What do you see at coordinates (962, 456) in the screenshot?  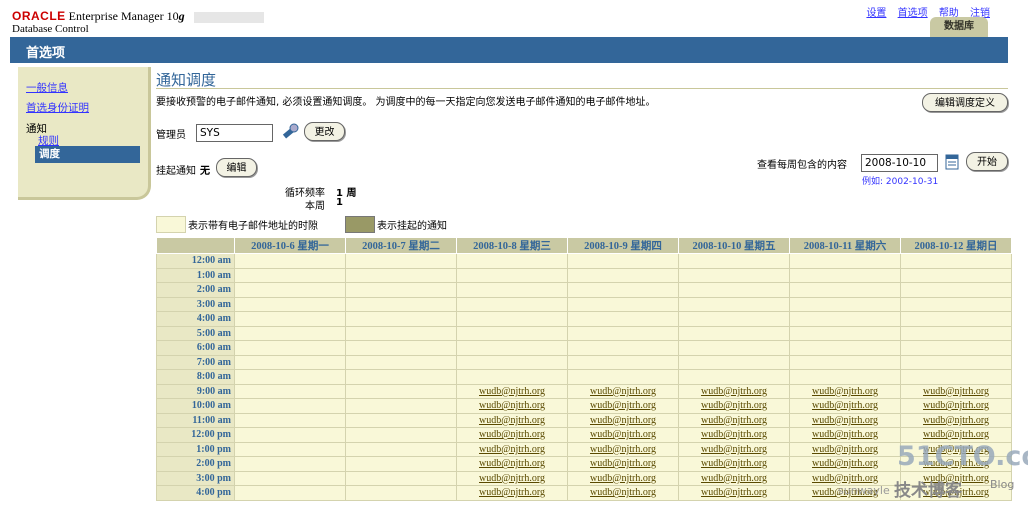 I see `watermark-site: 51CTO.com` at bounding box center [962, 456].